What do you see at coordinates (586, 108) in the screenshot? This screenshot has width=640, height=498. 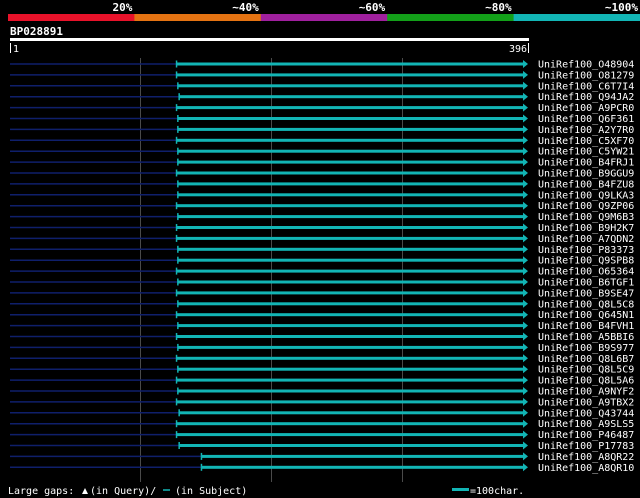 I see `hit-label: UniRef100_A9PCR0` at bounding box center [586, 108].